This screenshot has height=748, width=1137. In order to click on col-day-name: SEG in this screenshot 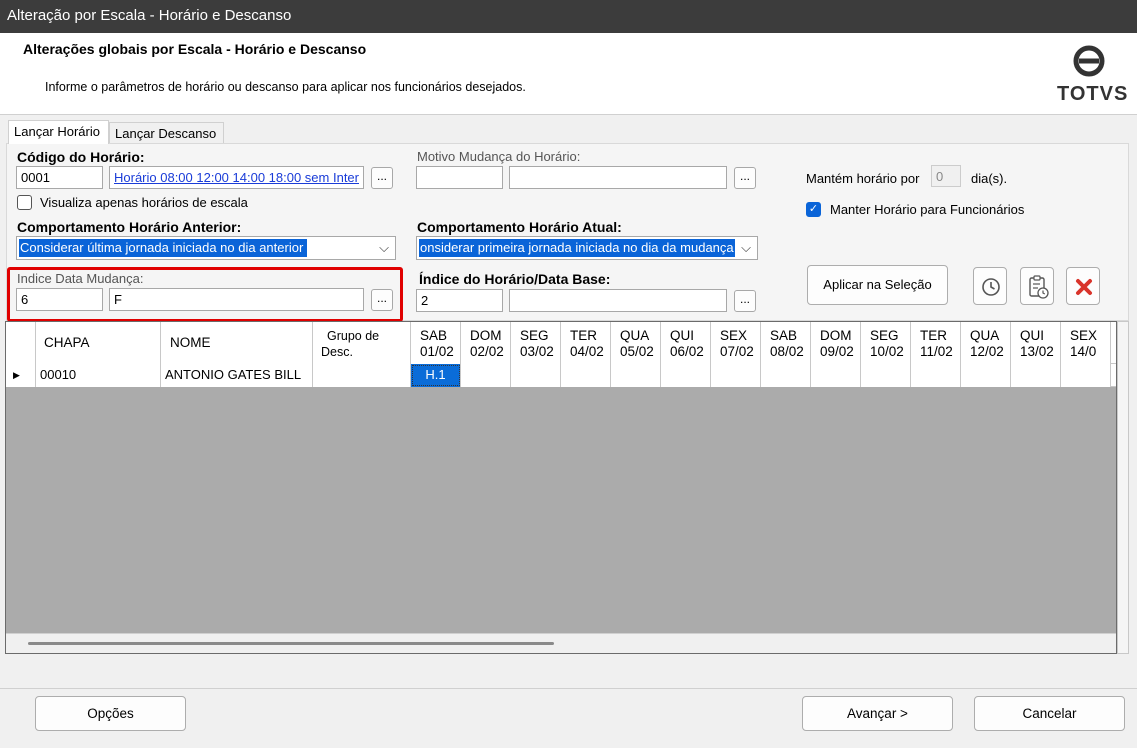, I will do `click(534, 335)`.